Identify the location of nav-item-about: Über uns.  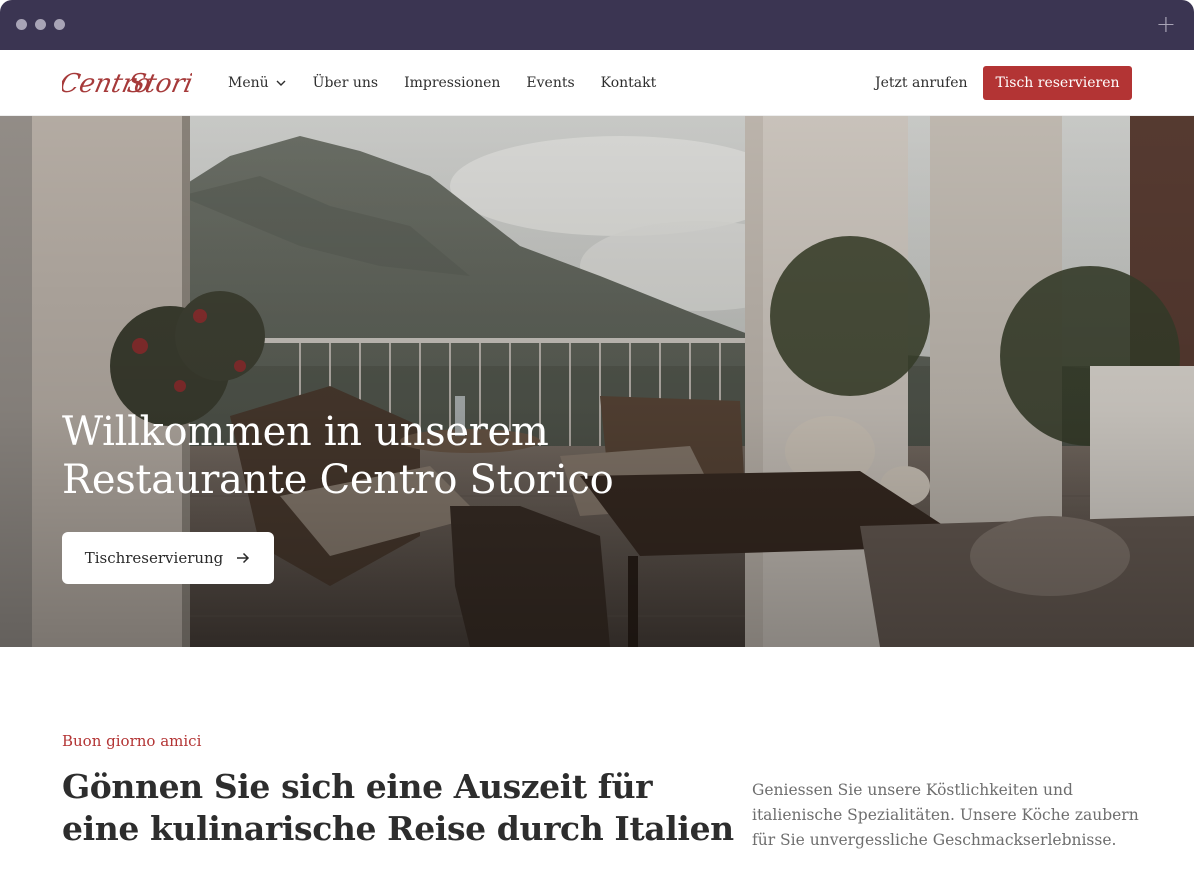
(345, 83).